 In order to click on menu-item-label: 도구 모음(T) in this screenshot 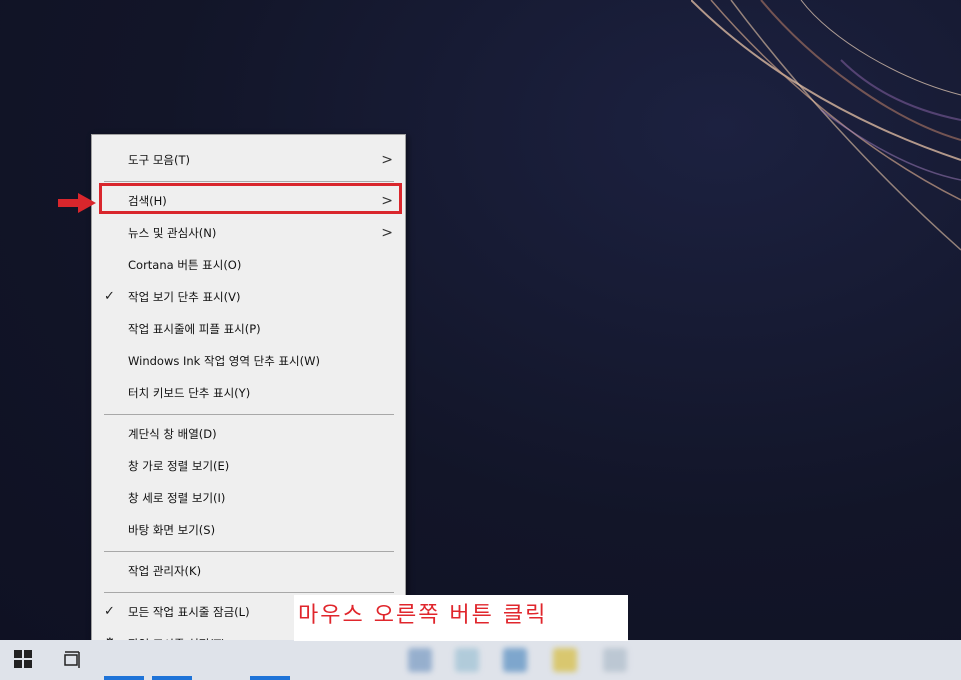, I will do `click(159, 160)`.